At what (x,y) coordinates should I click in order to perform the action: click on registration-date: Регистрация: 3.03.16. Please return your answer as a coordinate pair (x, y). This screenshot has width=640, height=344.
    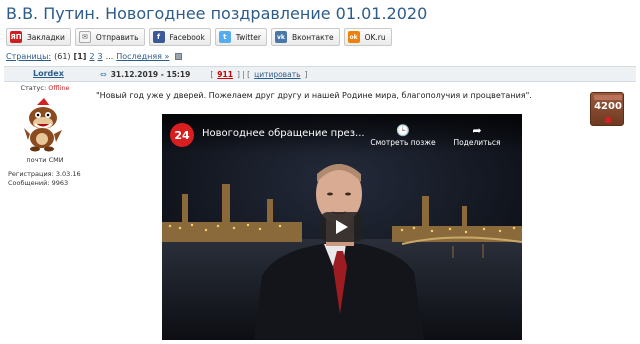
    Looking at the image, I should click on (44, 174).